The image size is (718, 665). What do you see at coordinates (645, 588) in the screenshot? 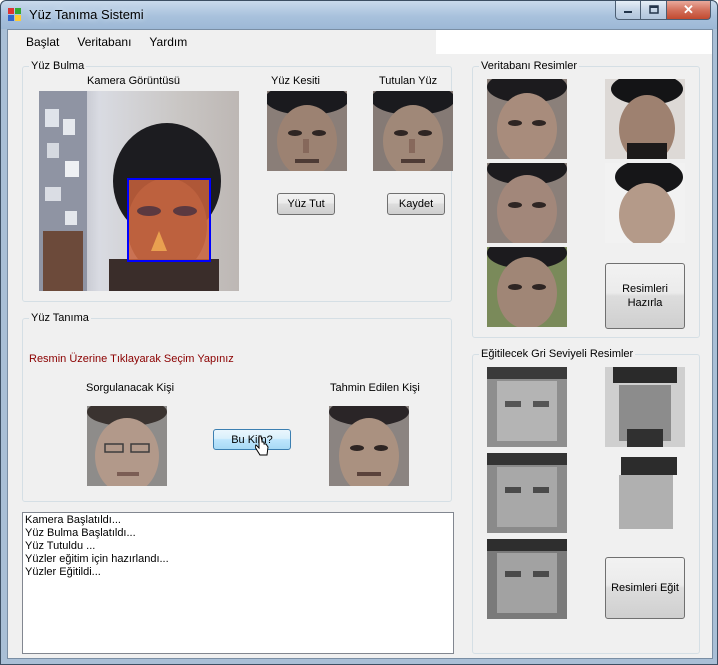
I see `train-images-button: Resimleri Eğit` at bounding box center [645, 588].